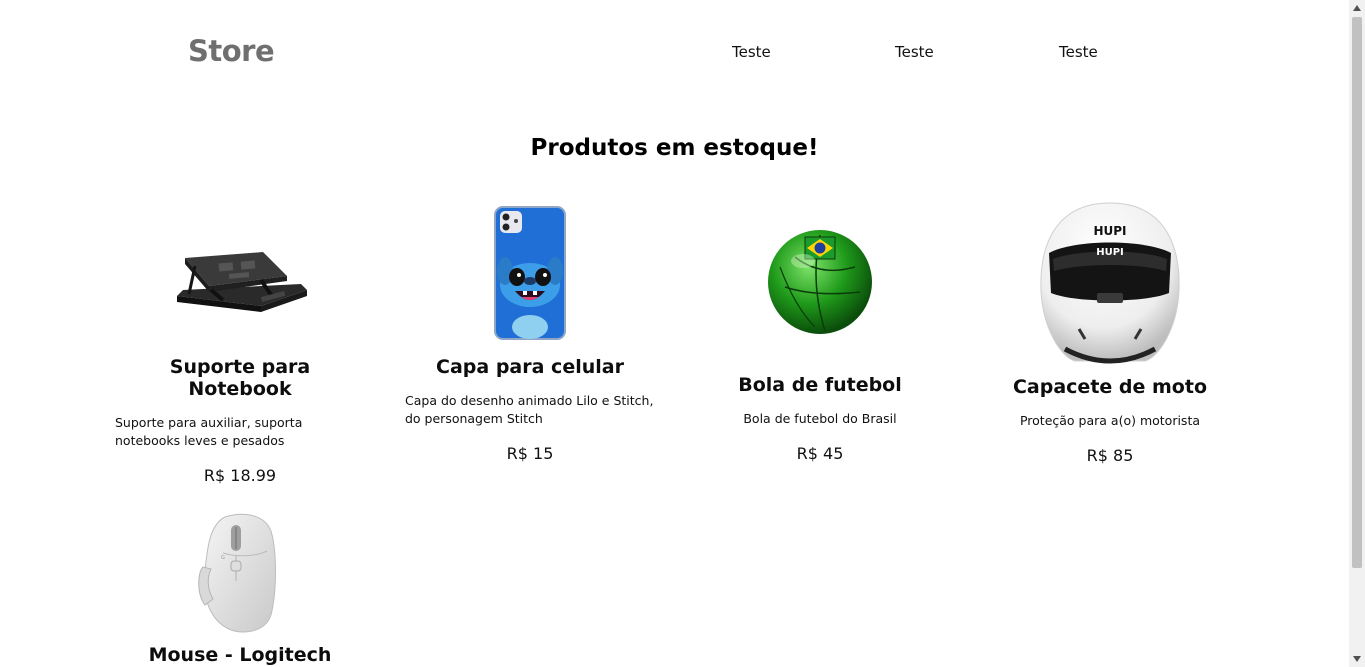 This screenshot has width=1365, height=667. What do you see at coordinates (530, 453) in the screenshot?
I see `product-price: R$ 15` at bounding box center [530, 453].